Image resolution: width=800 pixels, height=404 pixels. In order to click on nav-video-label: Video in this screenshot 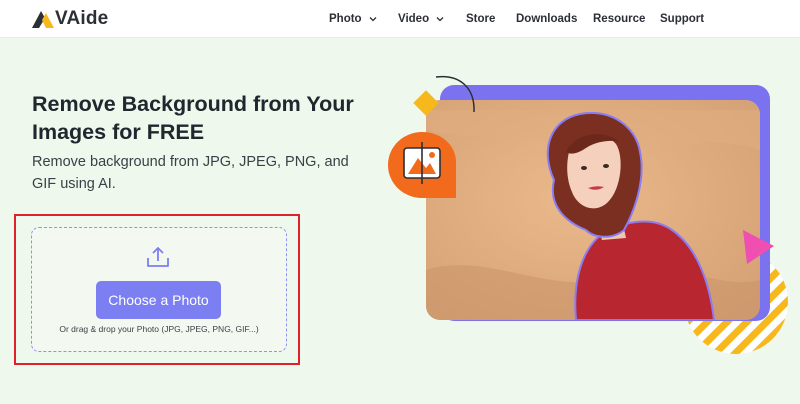, I will do `click(414, 19)`.